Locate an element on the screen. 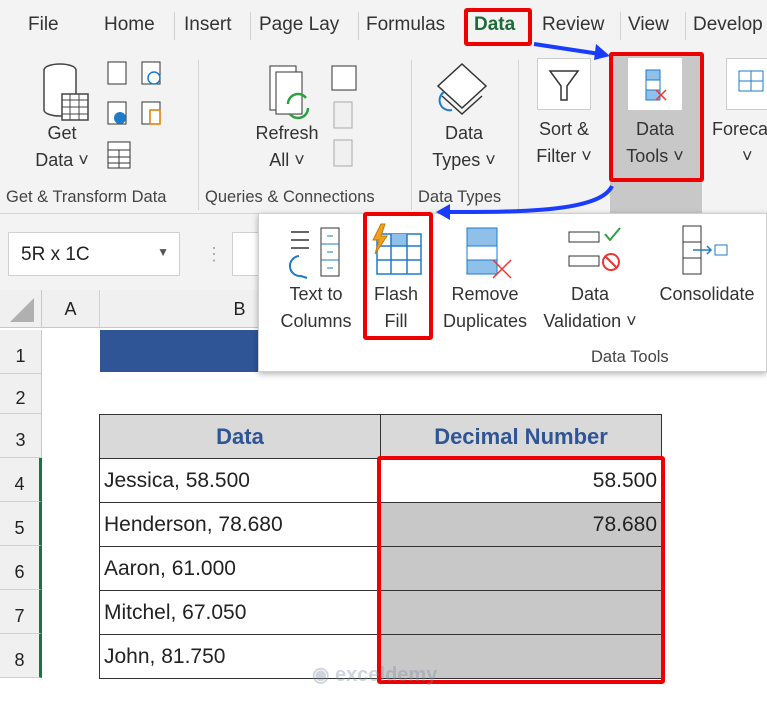 The width and height of the screenshot is (767, 708). exceldemy-watermark: ◉ exceldemy is located at coordinates (375, 675).